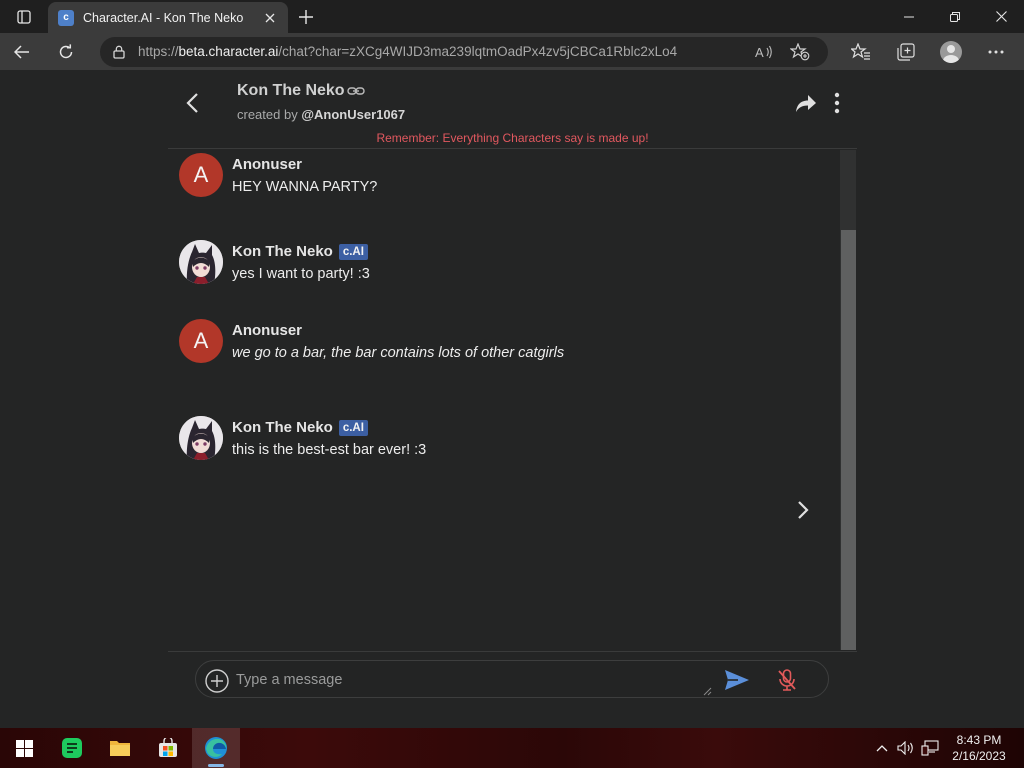 This screenshot has height=768, width=1024. I want to click on chat-message: Kon The Neko c.AI yes I want to party! :3, so click(274, 262).